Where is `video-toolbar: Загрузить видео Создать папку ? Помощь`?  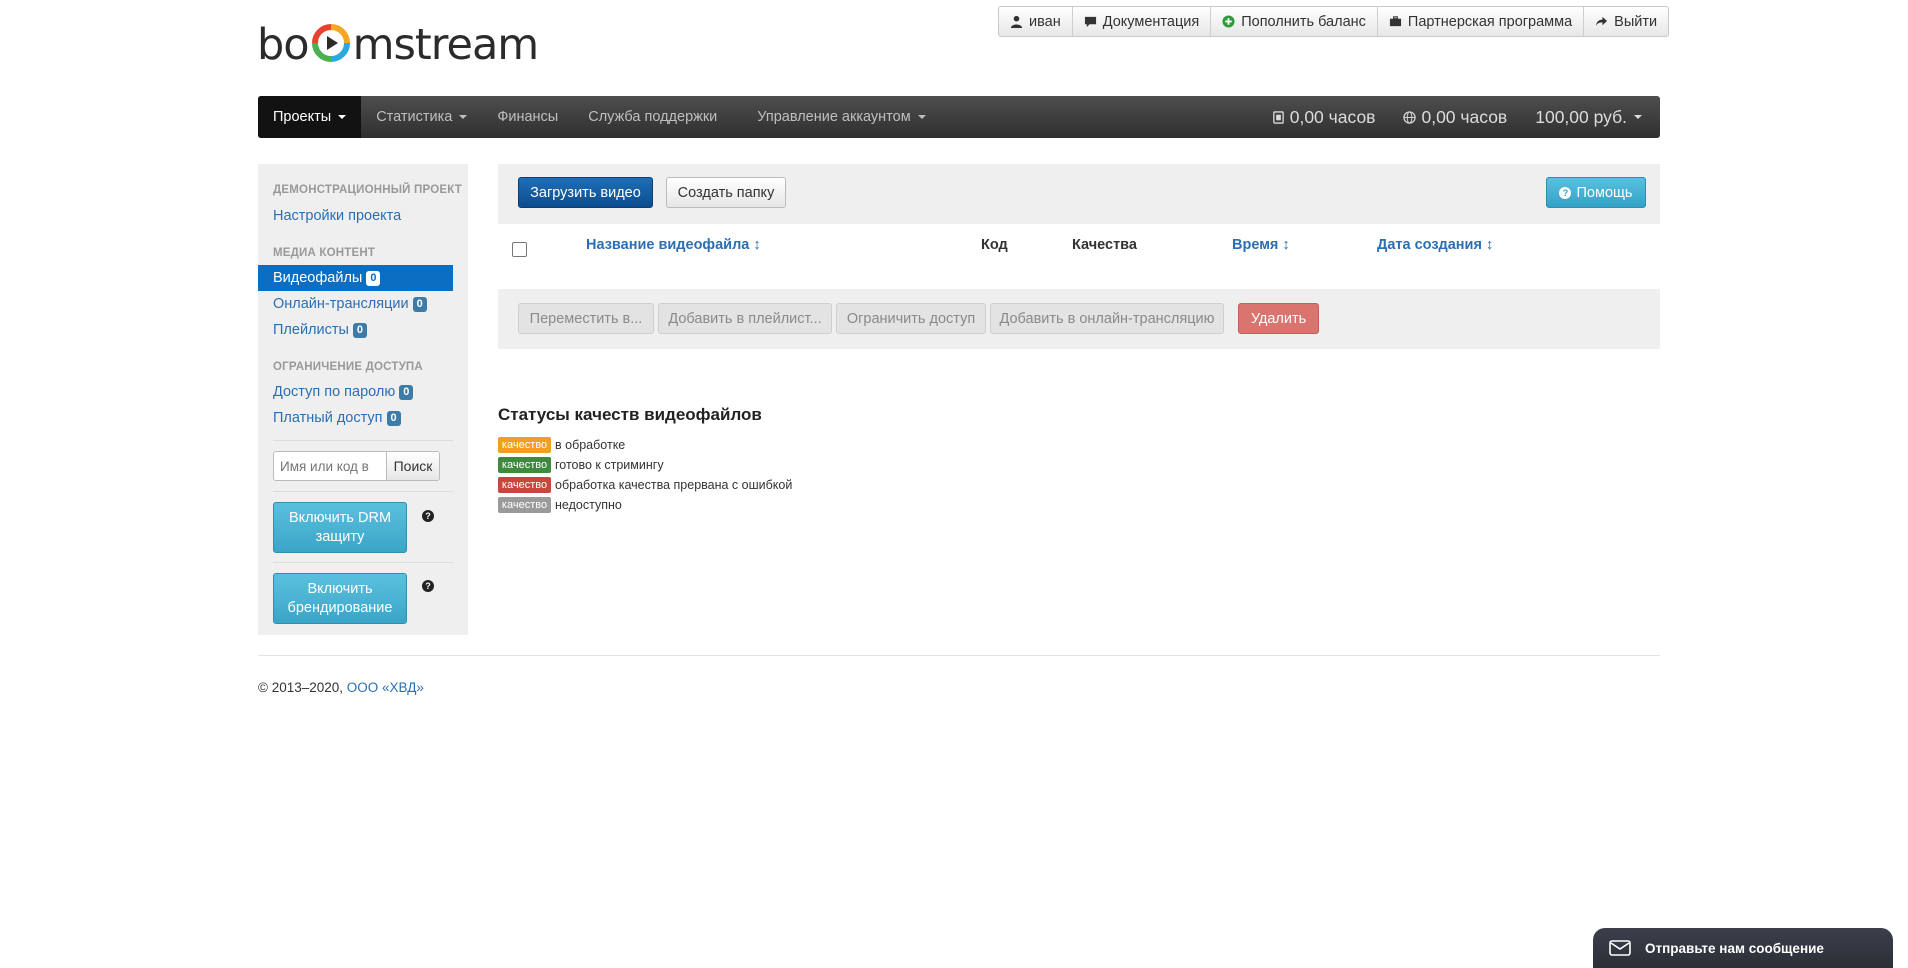 video-toolbar: Загрузить видео Создать папку ? Помощь is located at coordinates (1079, 194).